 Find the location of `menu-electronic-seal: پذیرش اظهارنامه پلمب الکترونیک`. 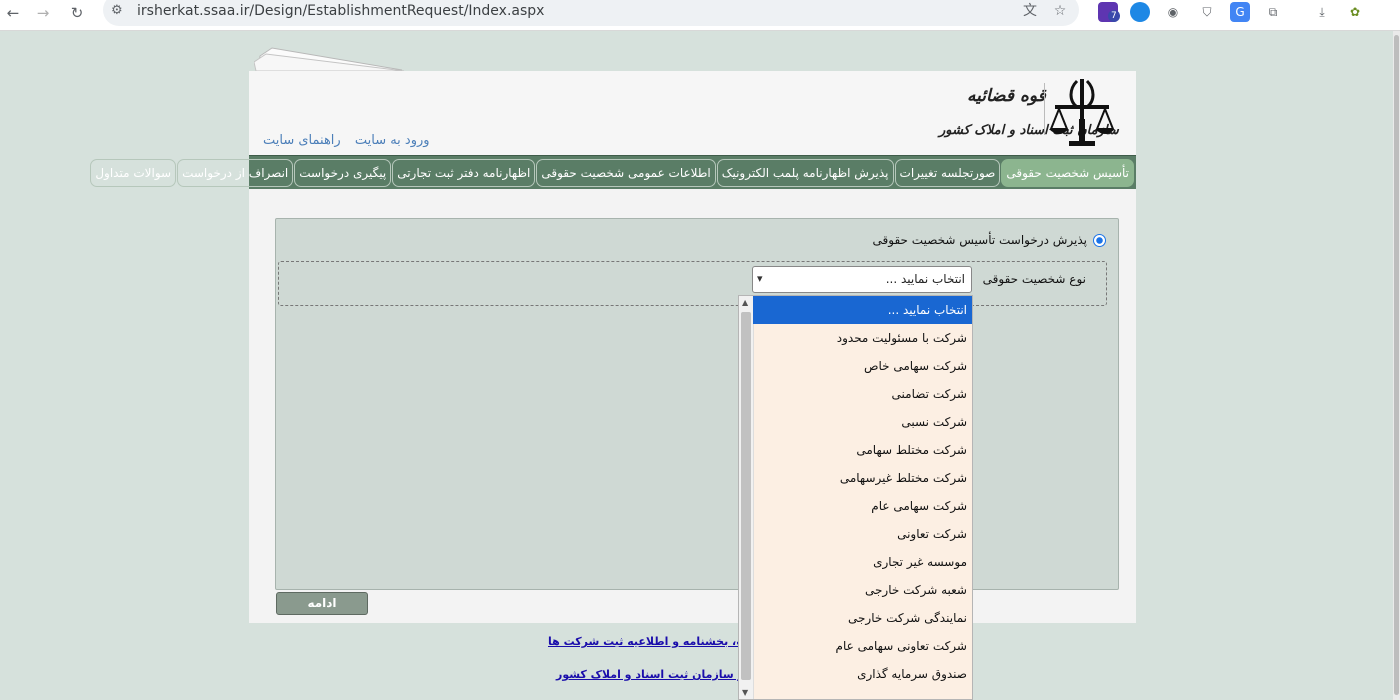

menu-electronic-seal: پذیرش اظهارنامه پلمب الکترونیک is located at coordinates (805, 172).